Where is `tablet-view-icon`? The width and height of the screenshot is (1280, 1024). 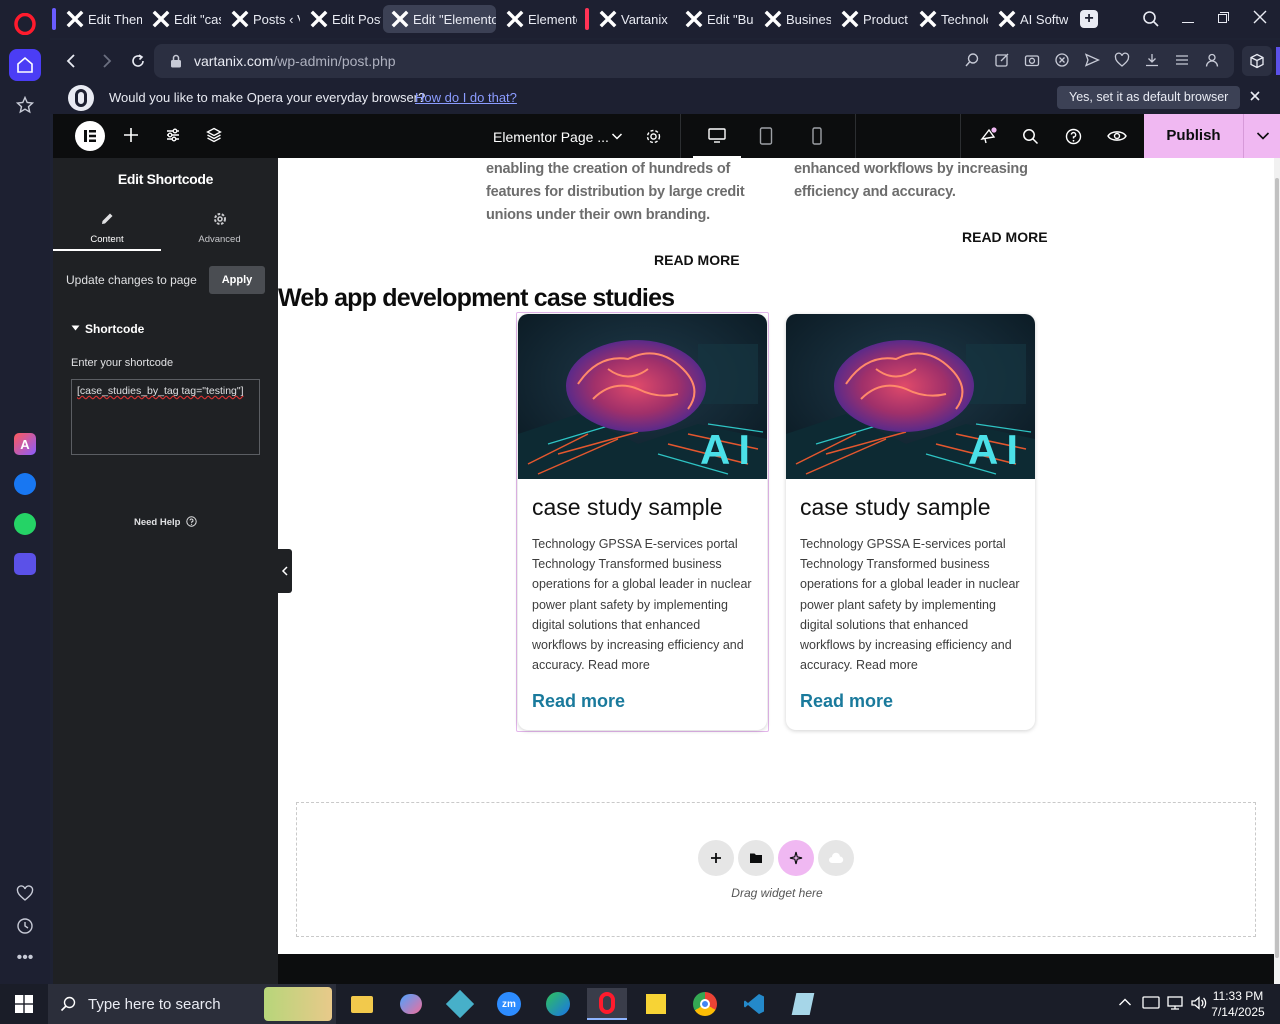
tablet-view-icon is located at coordinates (766, 136).